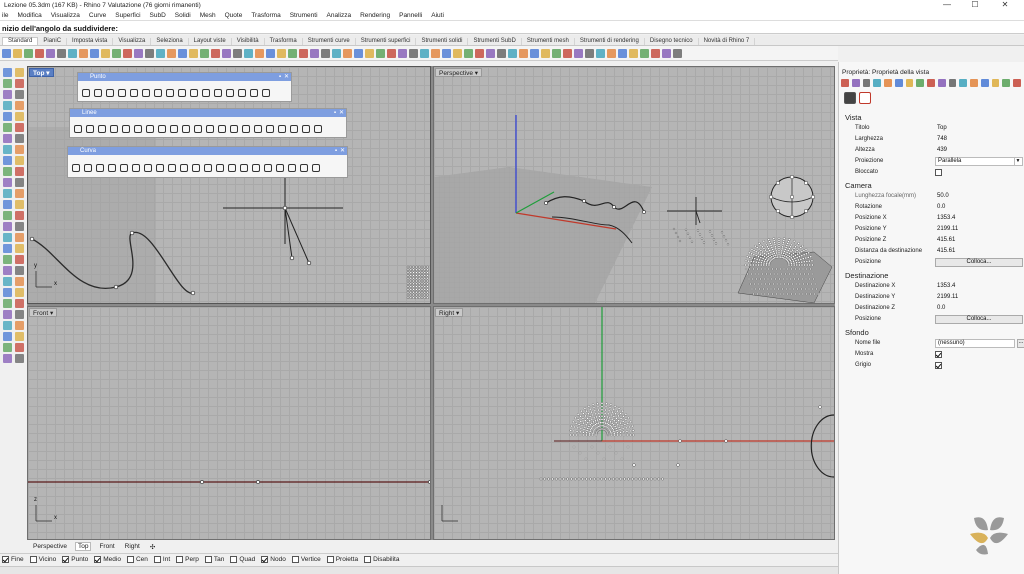 The image size is (1024, 574). What do you see at coordinates (335, 113) in the screenshot?
I see `pin-icon: ▪` at bounding box center [335, 113].